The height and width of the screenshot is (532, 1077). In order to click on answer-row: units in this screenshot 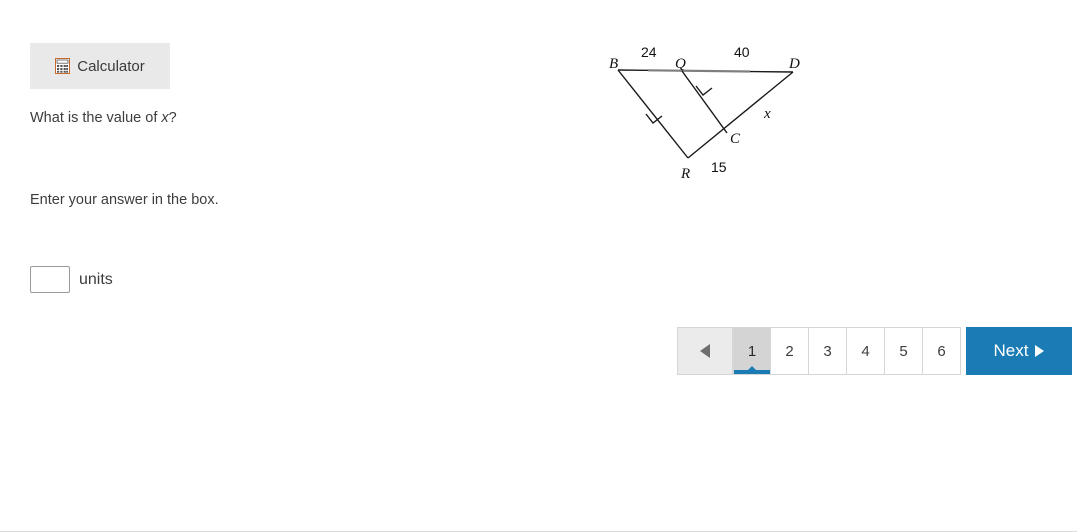, I will do `click(71, 279)`.